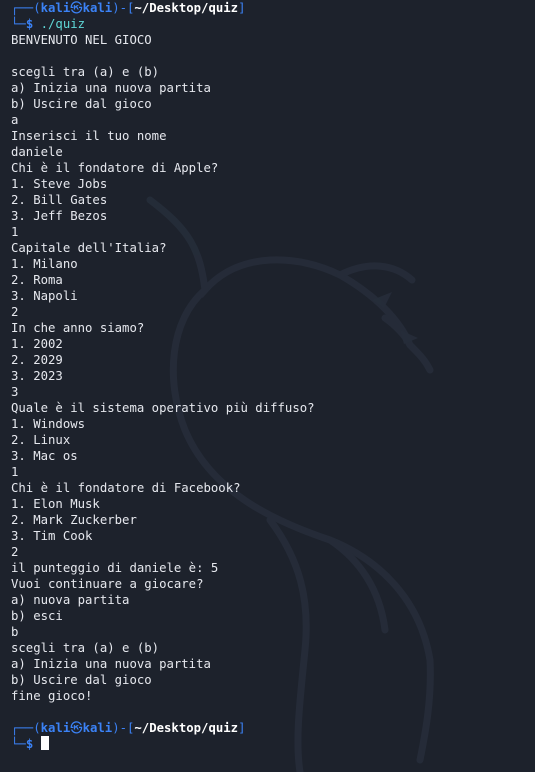 The width and height of the screenshot is (535, 772). Describe the element at coordinates (128, 8) in the screenshot. I see `prompt-header-line: ┌──(kali㉿kali)-[~/Desktop/quiz]` at that location.